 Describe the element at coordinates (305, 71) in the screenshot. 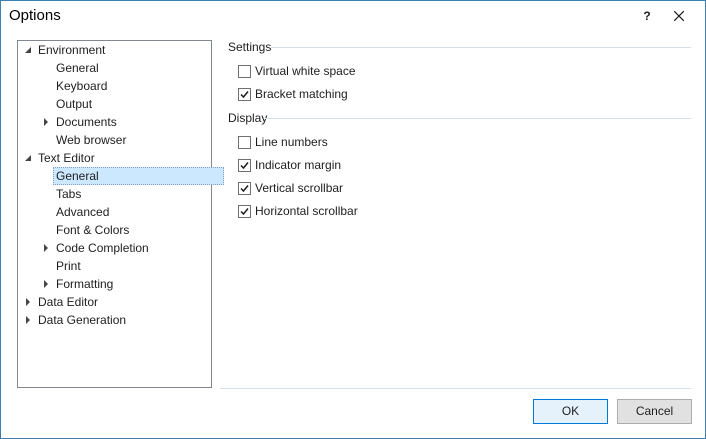

I see `checkbox-label: Virtual white space` at that location.